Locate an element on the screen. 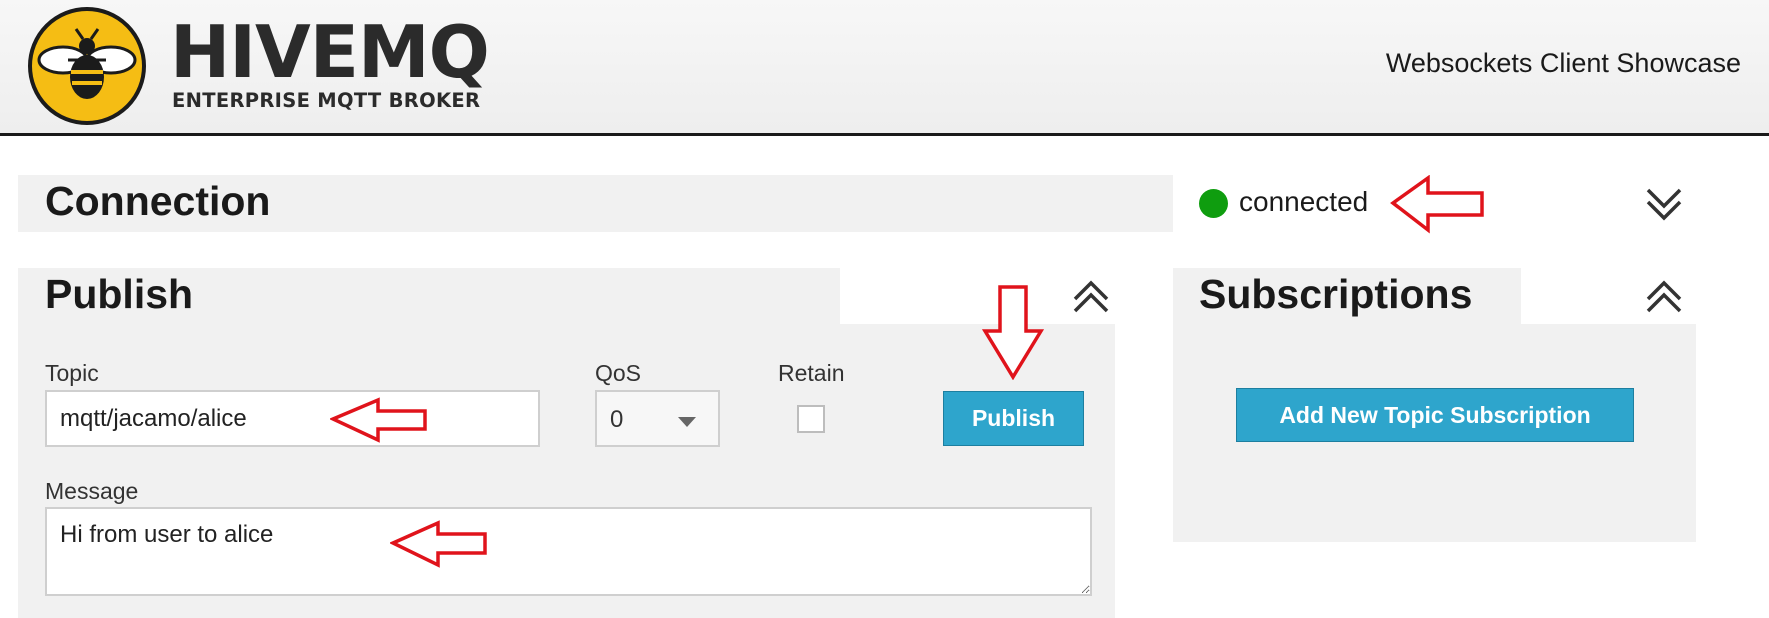 The width and height of the screenshot is (1769, 618). logo-tagline: ENTERPRISE MQTT BROKER is located at coordinates (326, 100).